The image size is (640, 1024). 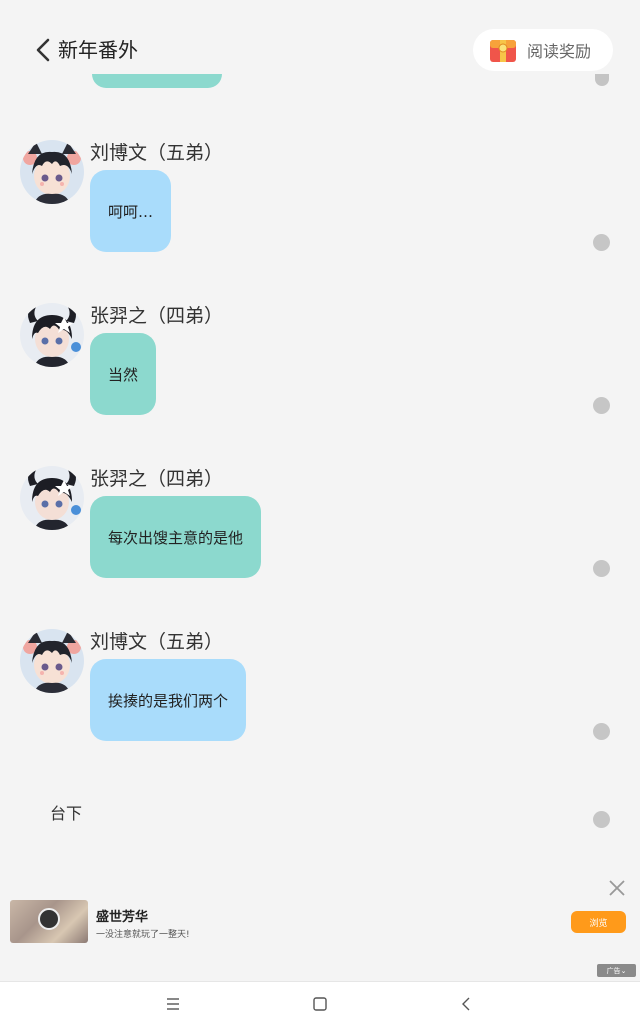 What do you see at coordinates (157, 81) in the screenshot?
I see `previous-message-bubble` at bounding box center [157, 81].